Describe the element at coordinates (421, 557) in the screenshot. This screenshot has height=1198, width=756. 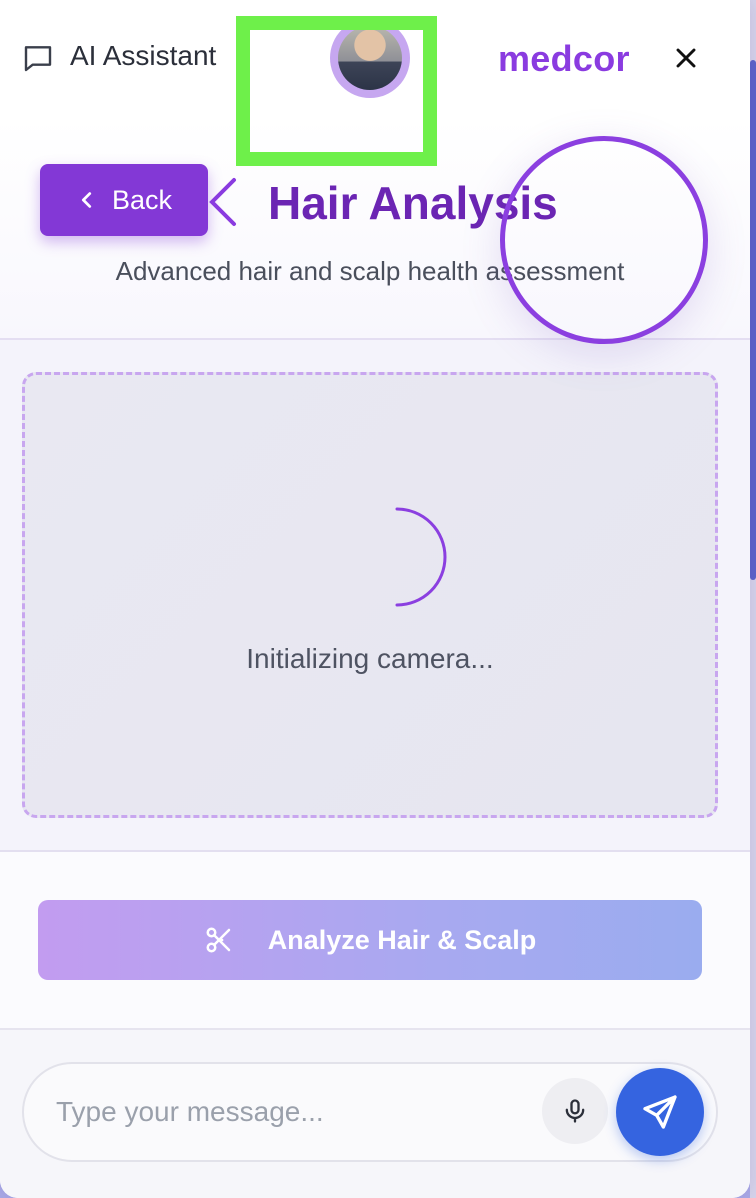
I see `loading-spinner-icon` at that location.